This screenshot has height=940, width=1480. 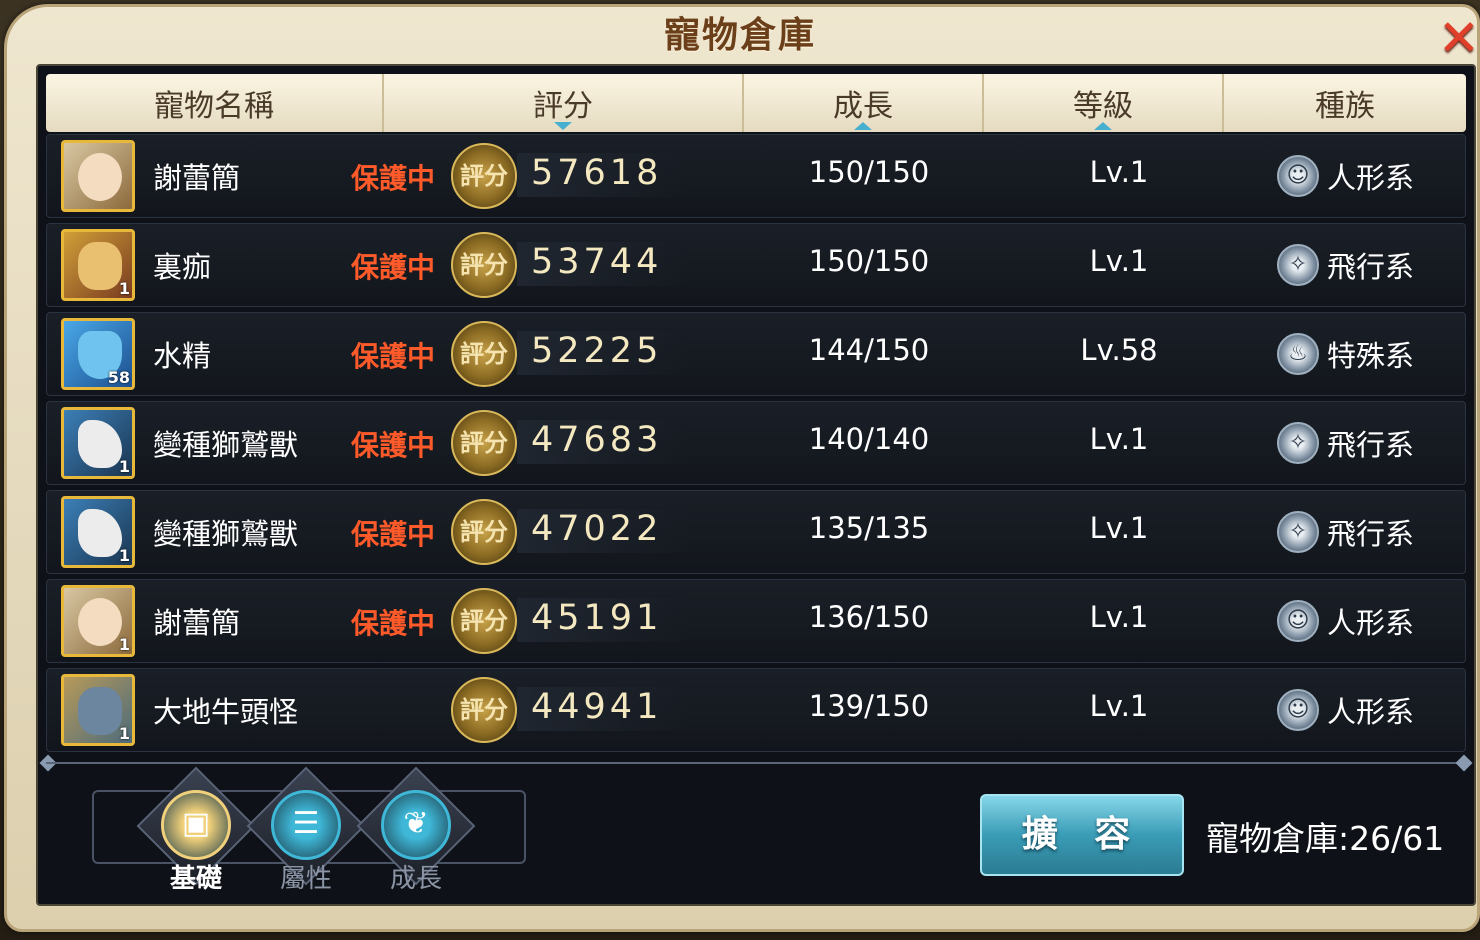 I want to click on tab-label: 成長, so click(x=415, y=879).